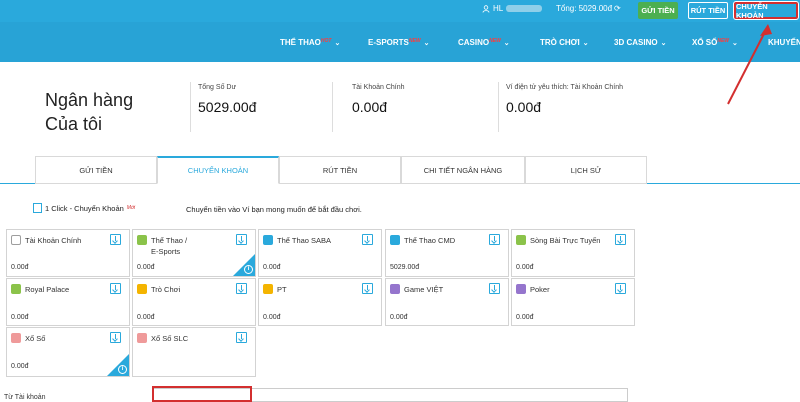 The height and width of the screenshot is (402, 800). I want to click on nav-item-3d-casino: 3D CASINO ⌄, so click(640, 42).